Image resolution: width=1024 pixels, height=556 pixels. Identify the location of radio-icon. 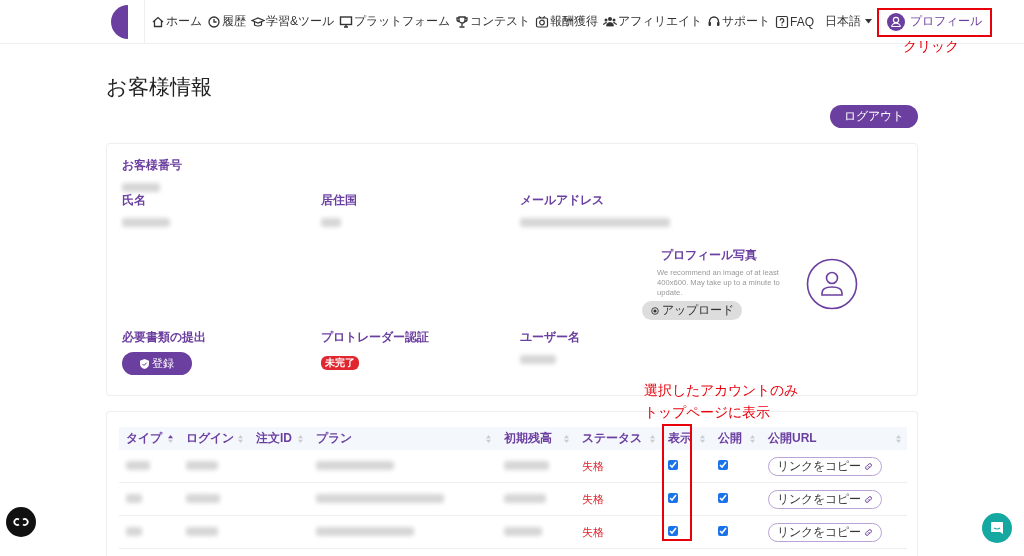
(654, 310).